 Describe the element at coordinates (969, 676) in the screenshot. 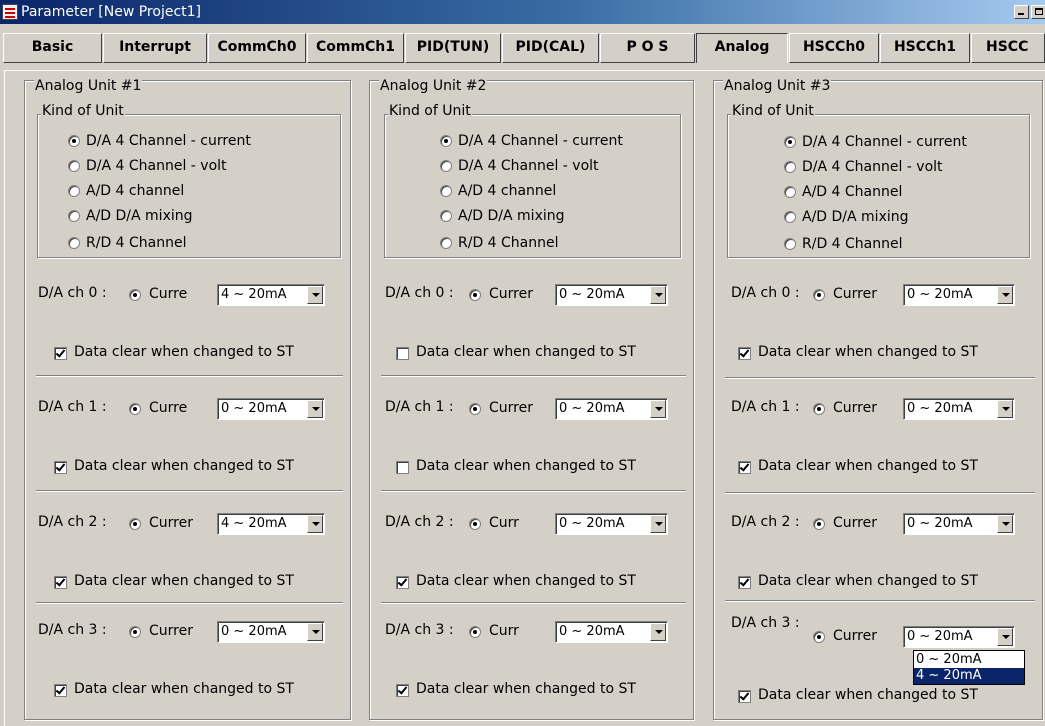

I see `dropdown-option-4-20ma: 4 ~ 20mA` at that location.